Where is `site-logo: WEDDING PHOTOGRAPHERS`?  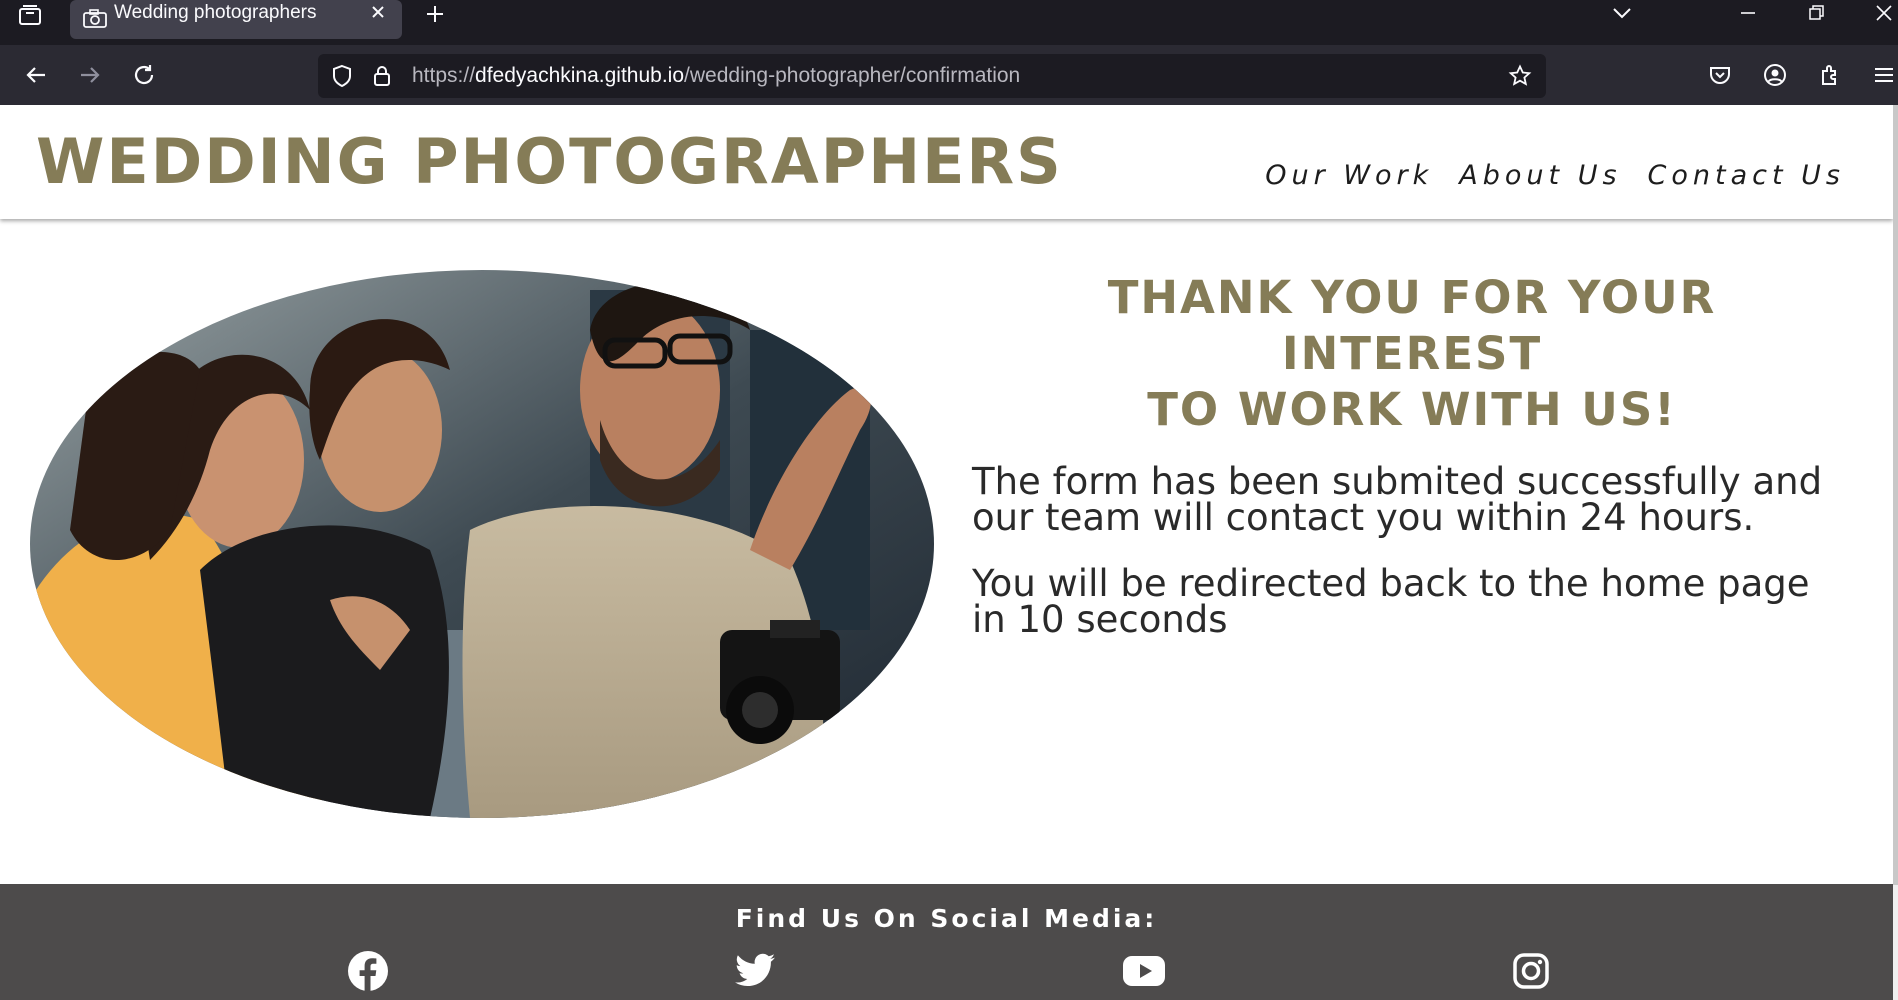
site-logo: WEDDING PHOTOGRAPHERS is located at coordinates (549, 161).